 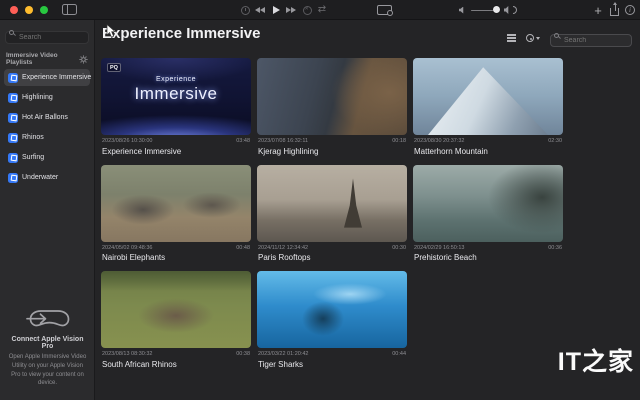 What do you see at coordinates (37, 97) in the screenshot?
I see `sidebar-item-label: Highlining` at bounding box center [37, 97].